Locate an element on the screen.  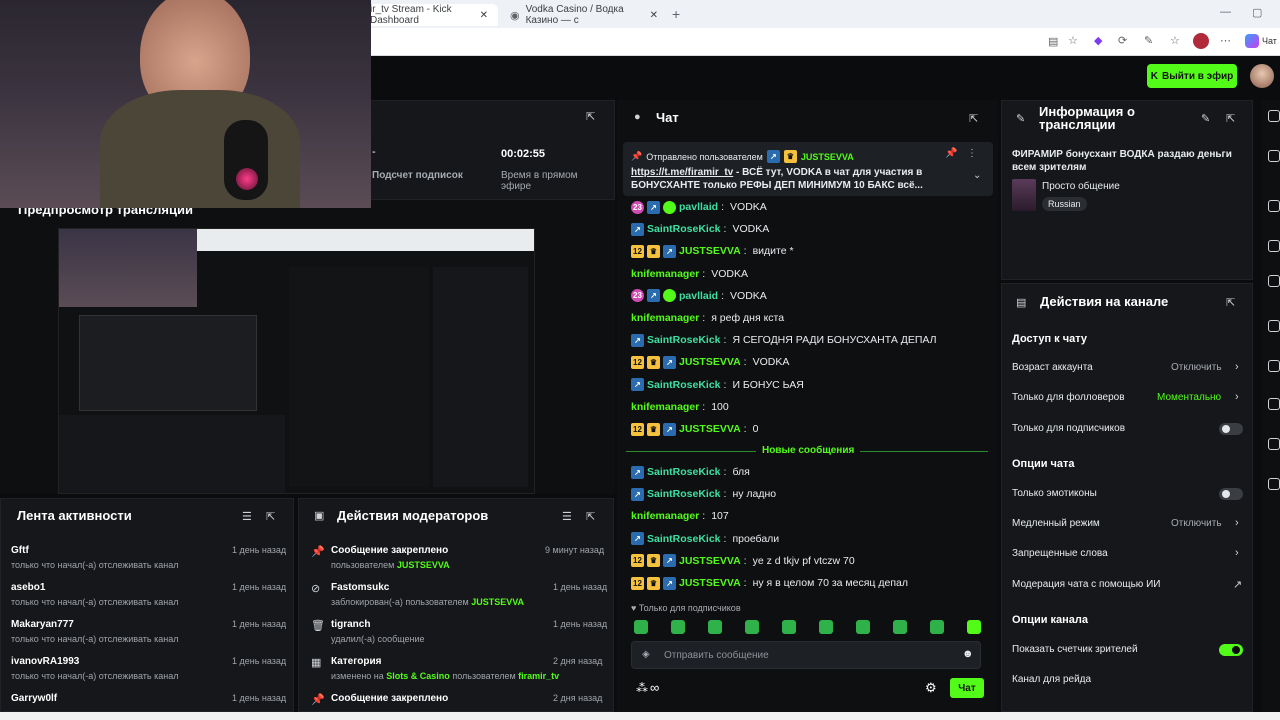
activity-user-name: Garryw0lf is located at coordinates (34, 698).